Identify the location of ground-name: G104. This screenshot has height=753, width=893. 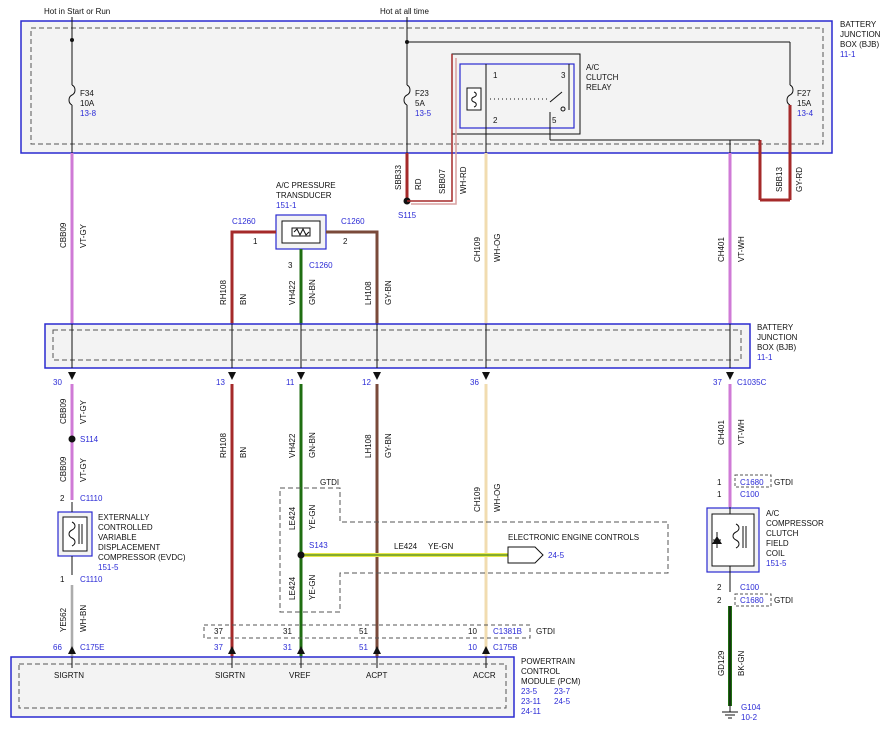
(751, 707).